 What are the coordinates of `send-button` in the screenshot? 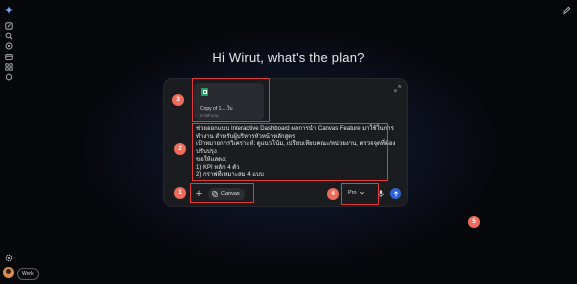 It's located at (395, 193).